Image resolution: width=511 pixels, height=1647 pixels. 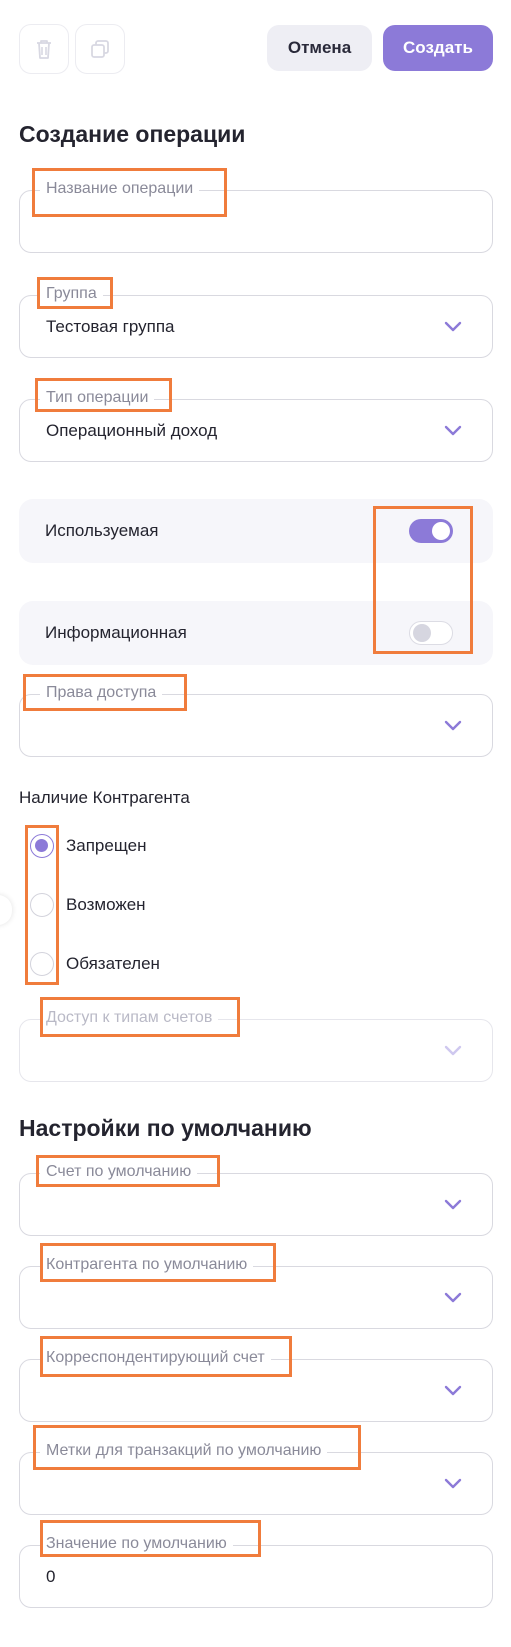 I want to click on default-counterparty-select: Контрагента по умолчанию, so click(x=256, y=1292).